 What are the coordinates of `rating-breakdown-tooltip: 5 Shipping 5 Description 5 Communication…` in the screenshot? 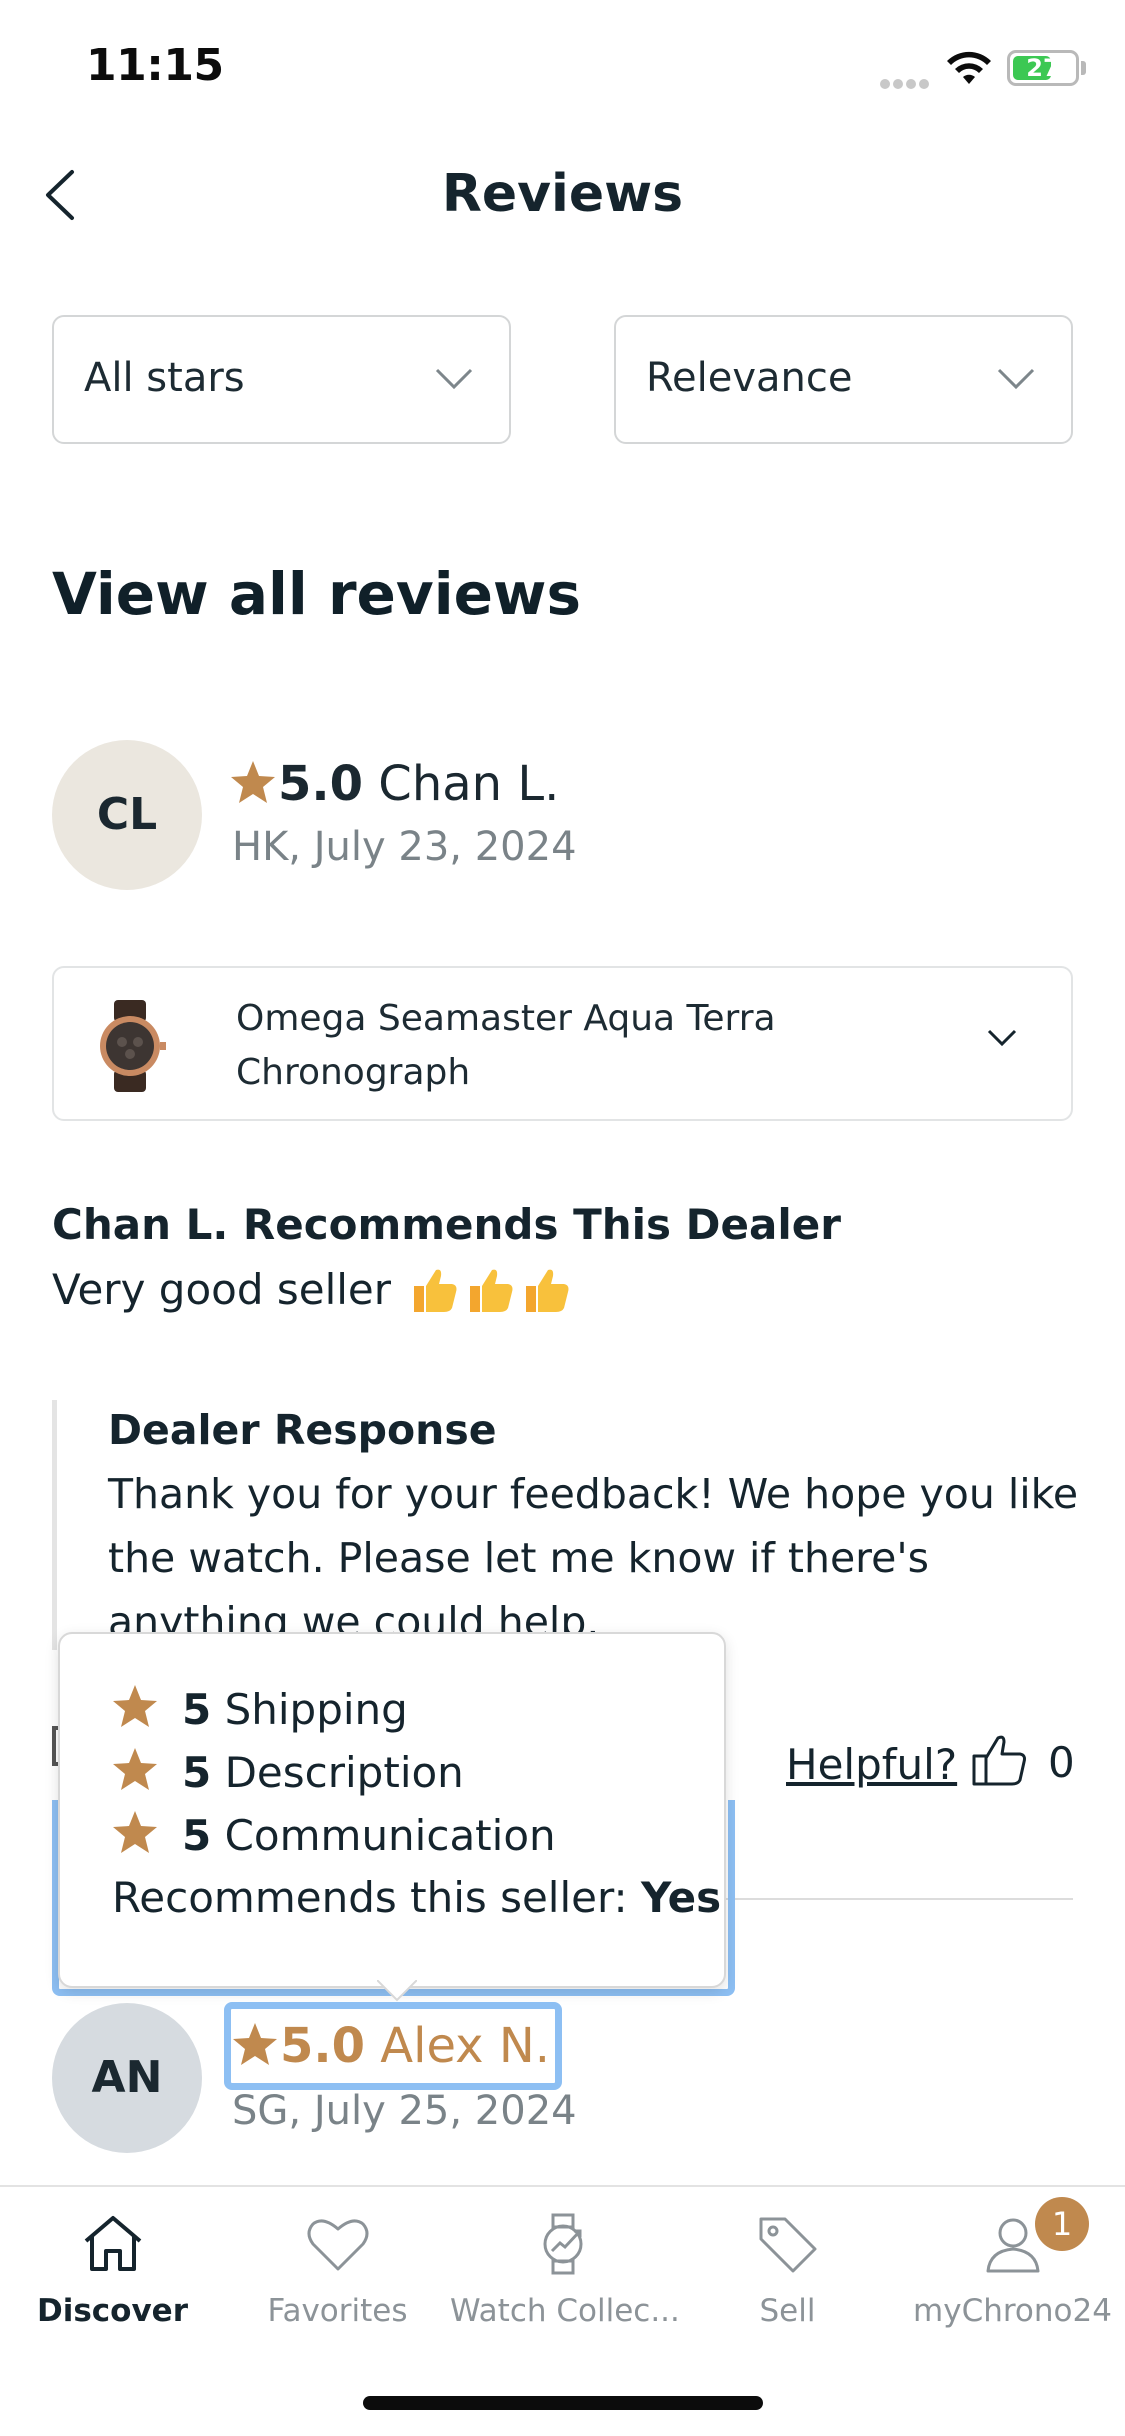 It's located at (392, 1810).